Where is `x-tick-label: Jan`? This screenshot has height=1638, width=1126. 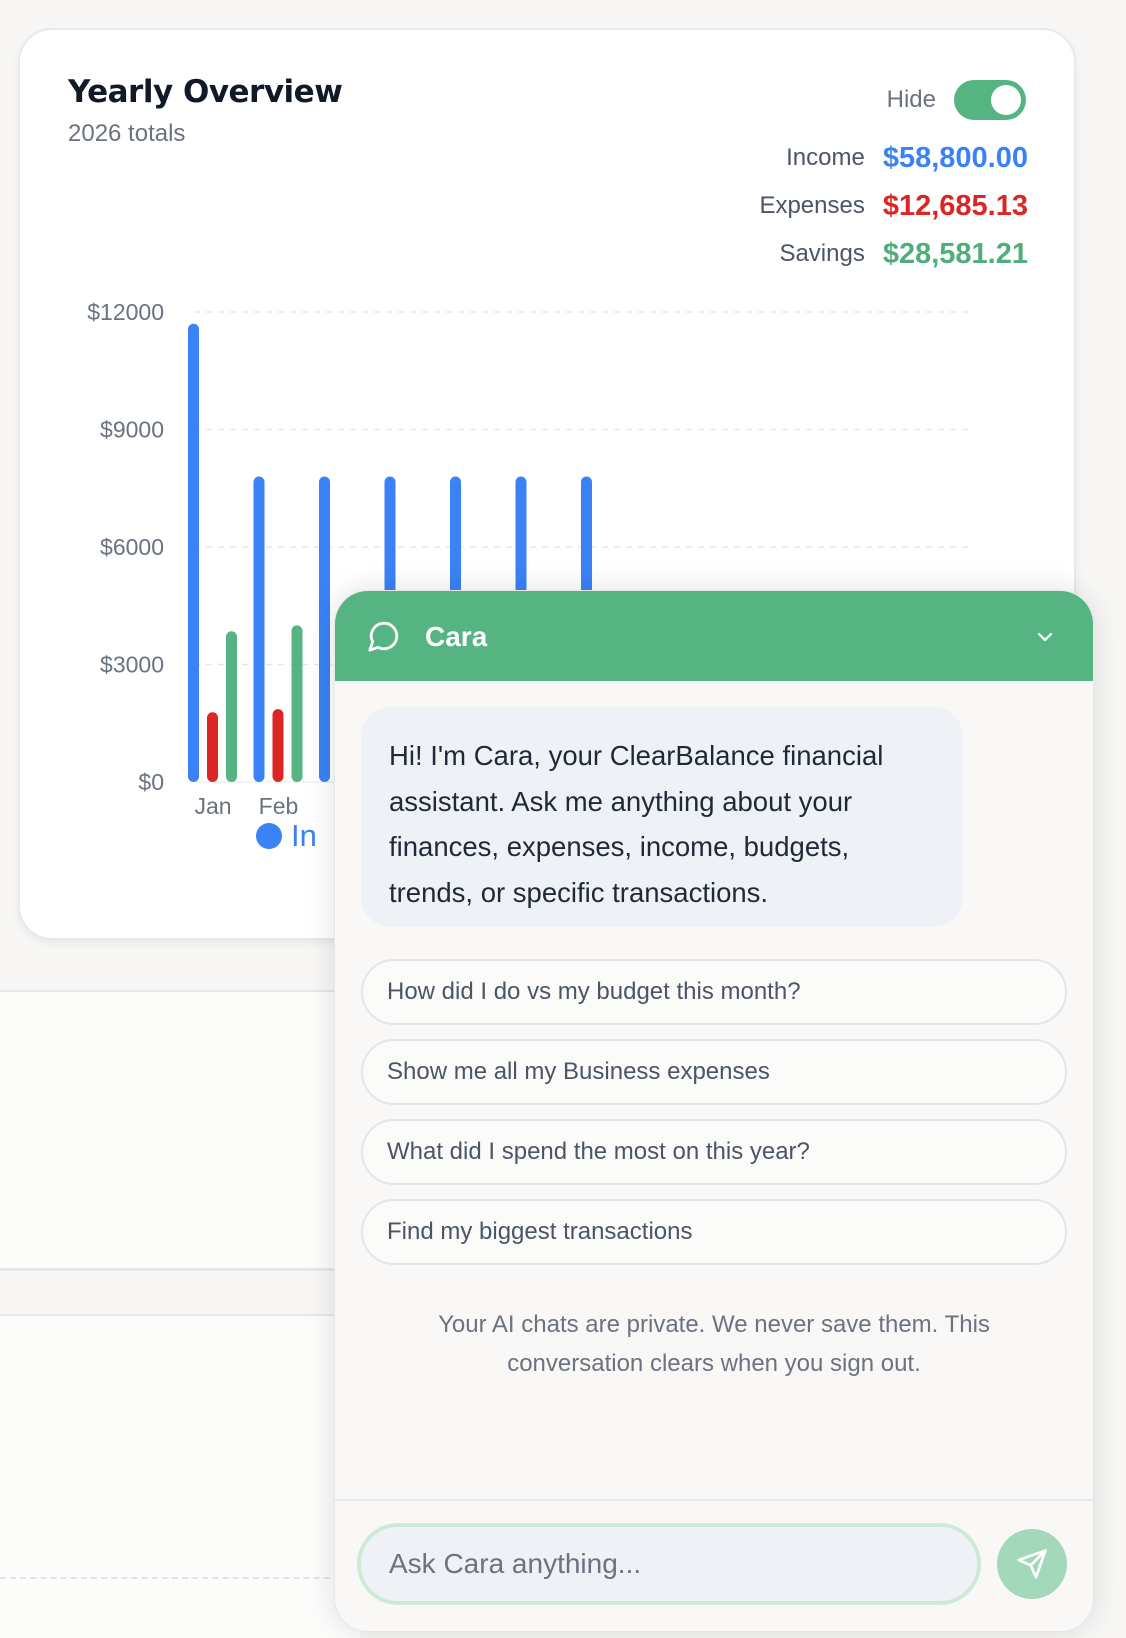 x-tick-label: Jan is located at coordinates (212, 806).